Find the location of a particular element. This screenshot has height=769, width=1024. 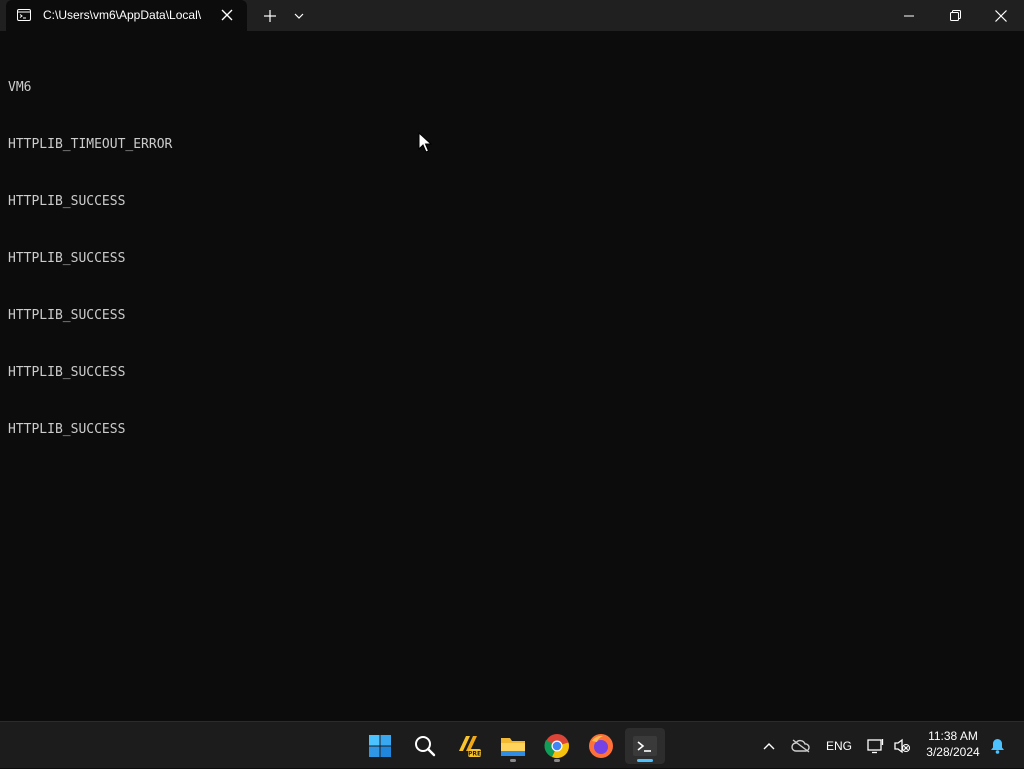

pre-release-app-icon: PRE is located at coordinates (470, 747).